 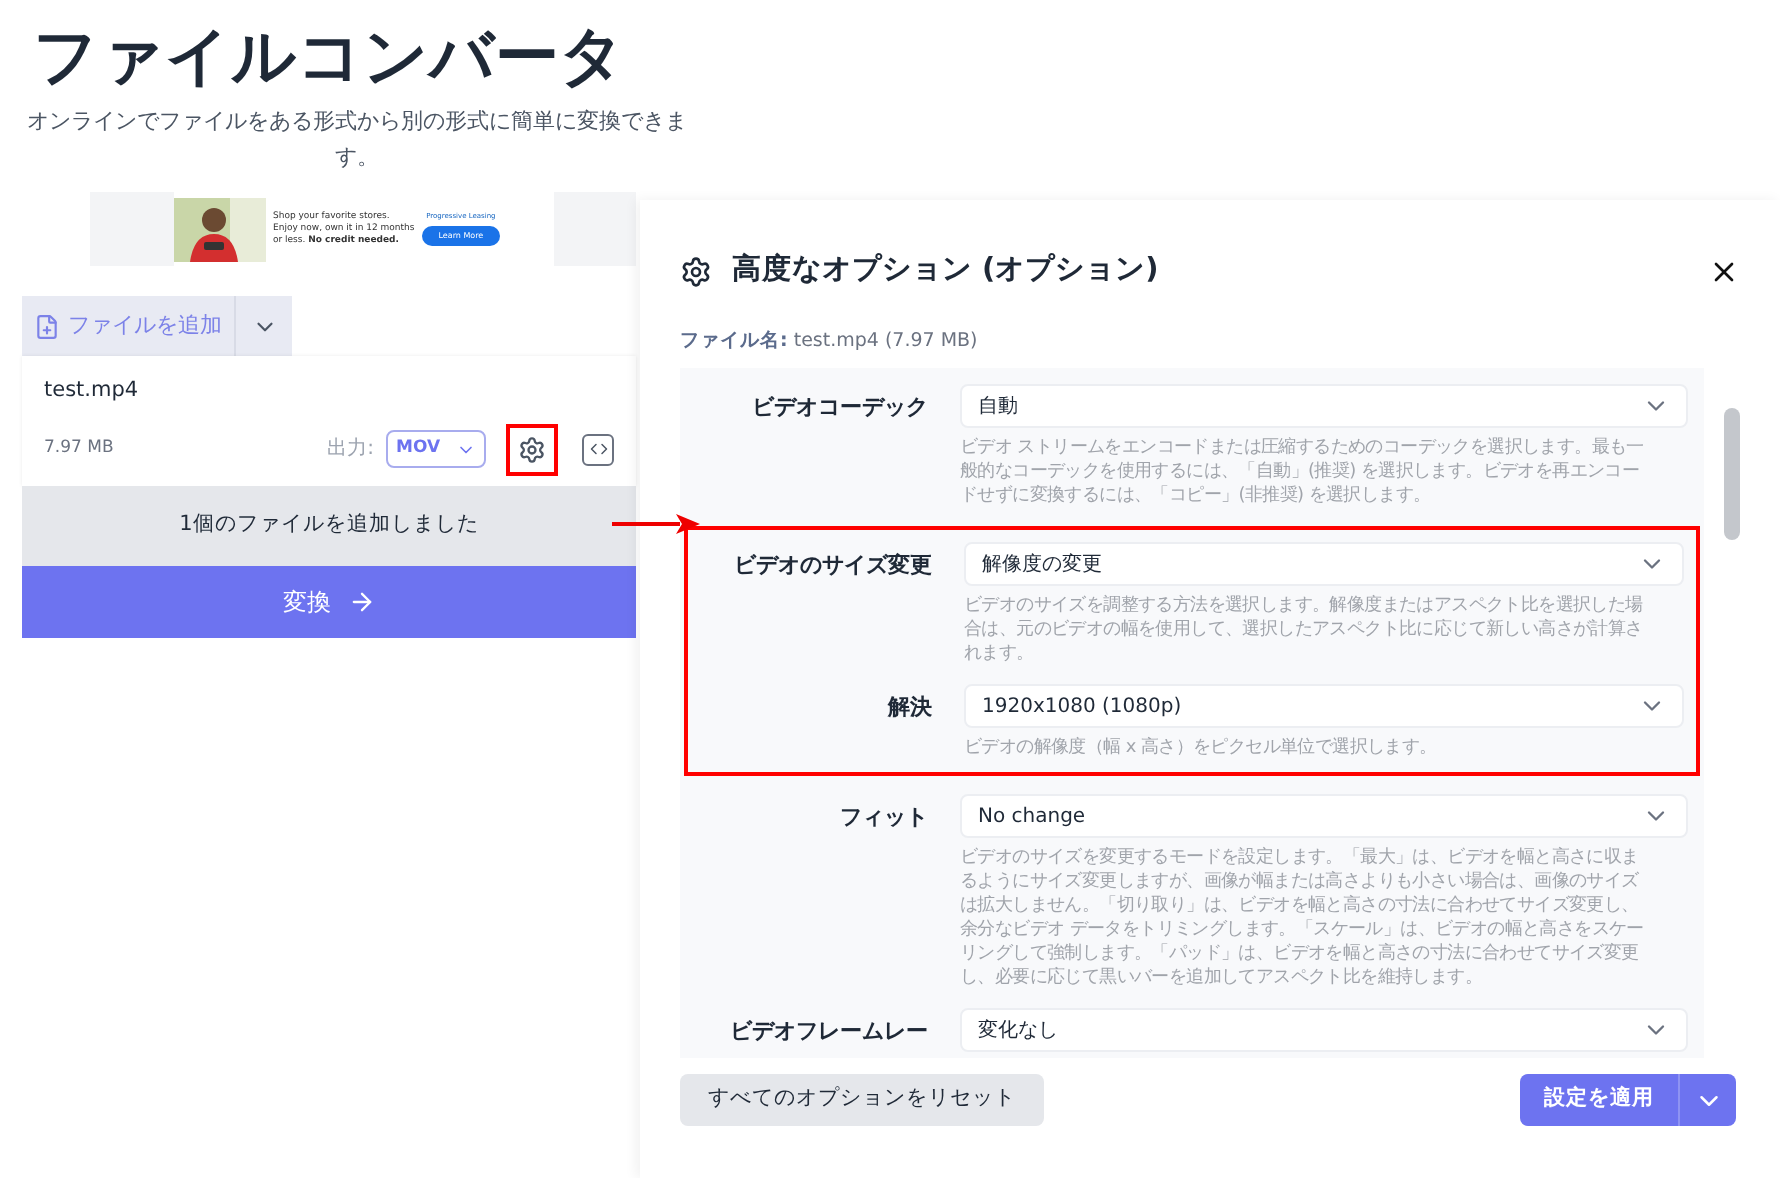 I want to click on option-label: フィット, so click(x=883, y=818).